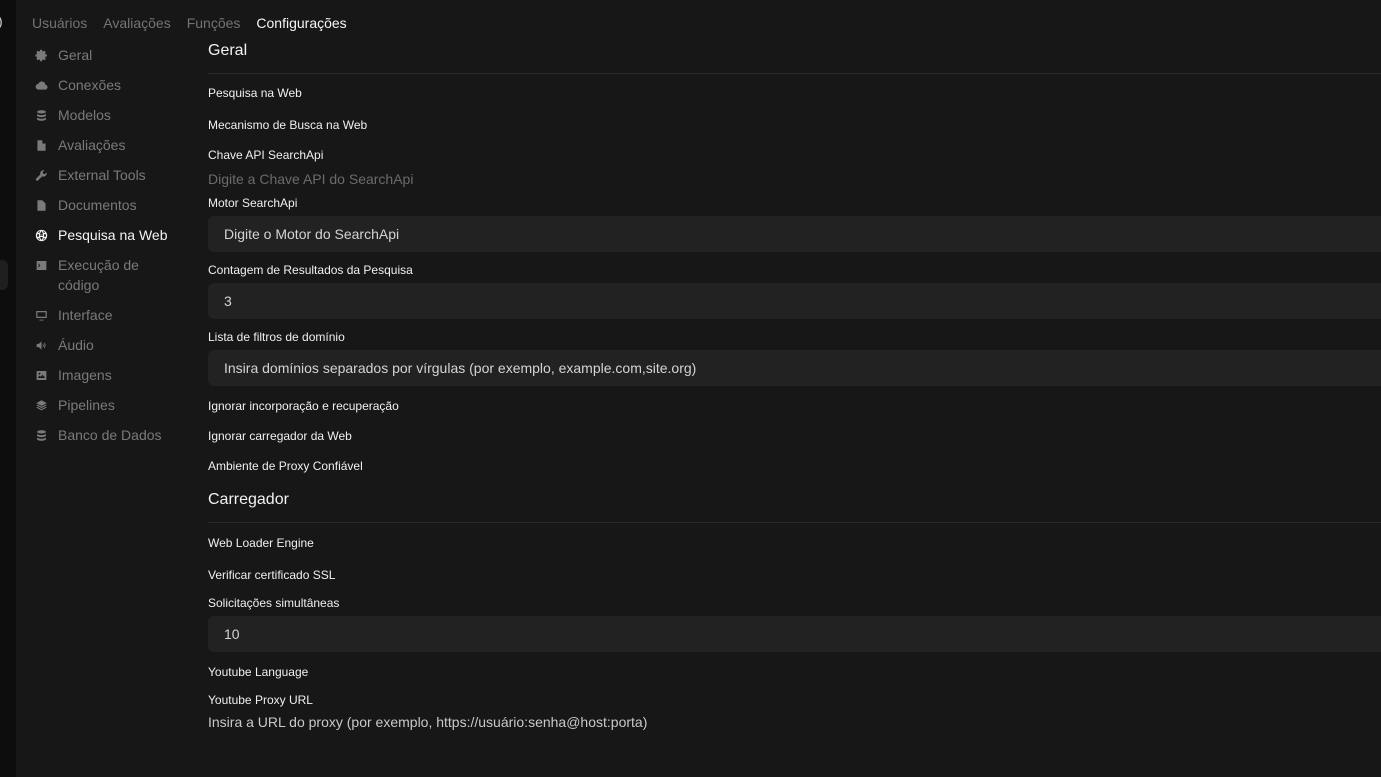  What do you see at coordinates (272, 575) in the screenshot?
I see `verify-ssl-label: Verificar certificado SSL` at bounding box center [272, 575].